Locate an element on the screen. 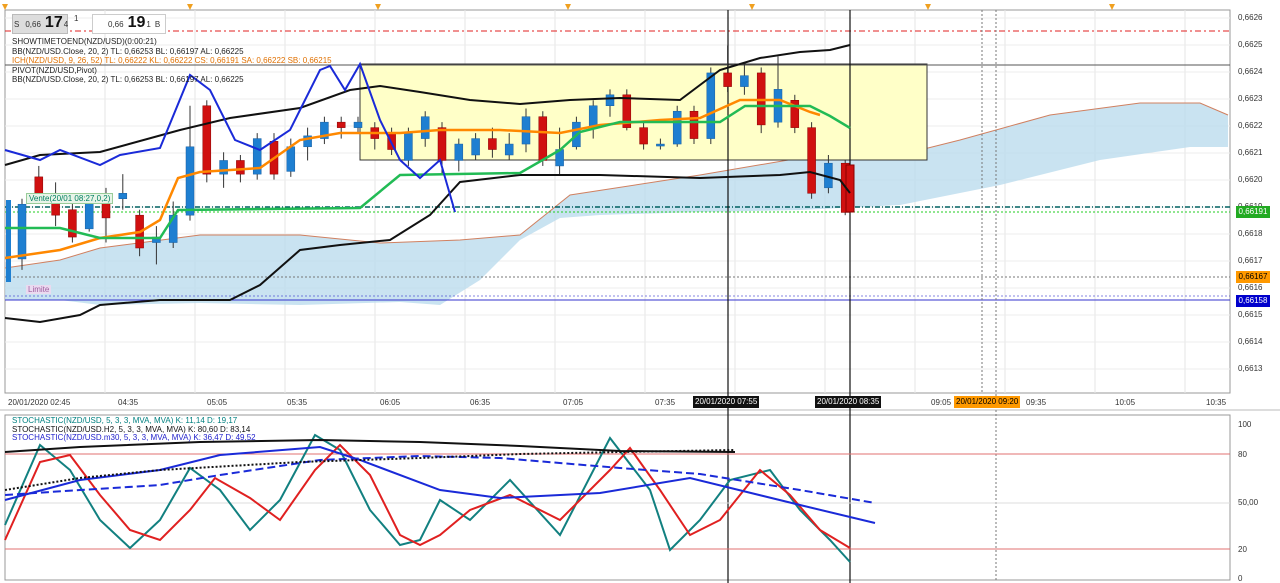 The image size is (1280, 583). buy-price-big: 19 is located at coordinates (136, 22).